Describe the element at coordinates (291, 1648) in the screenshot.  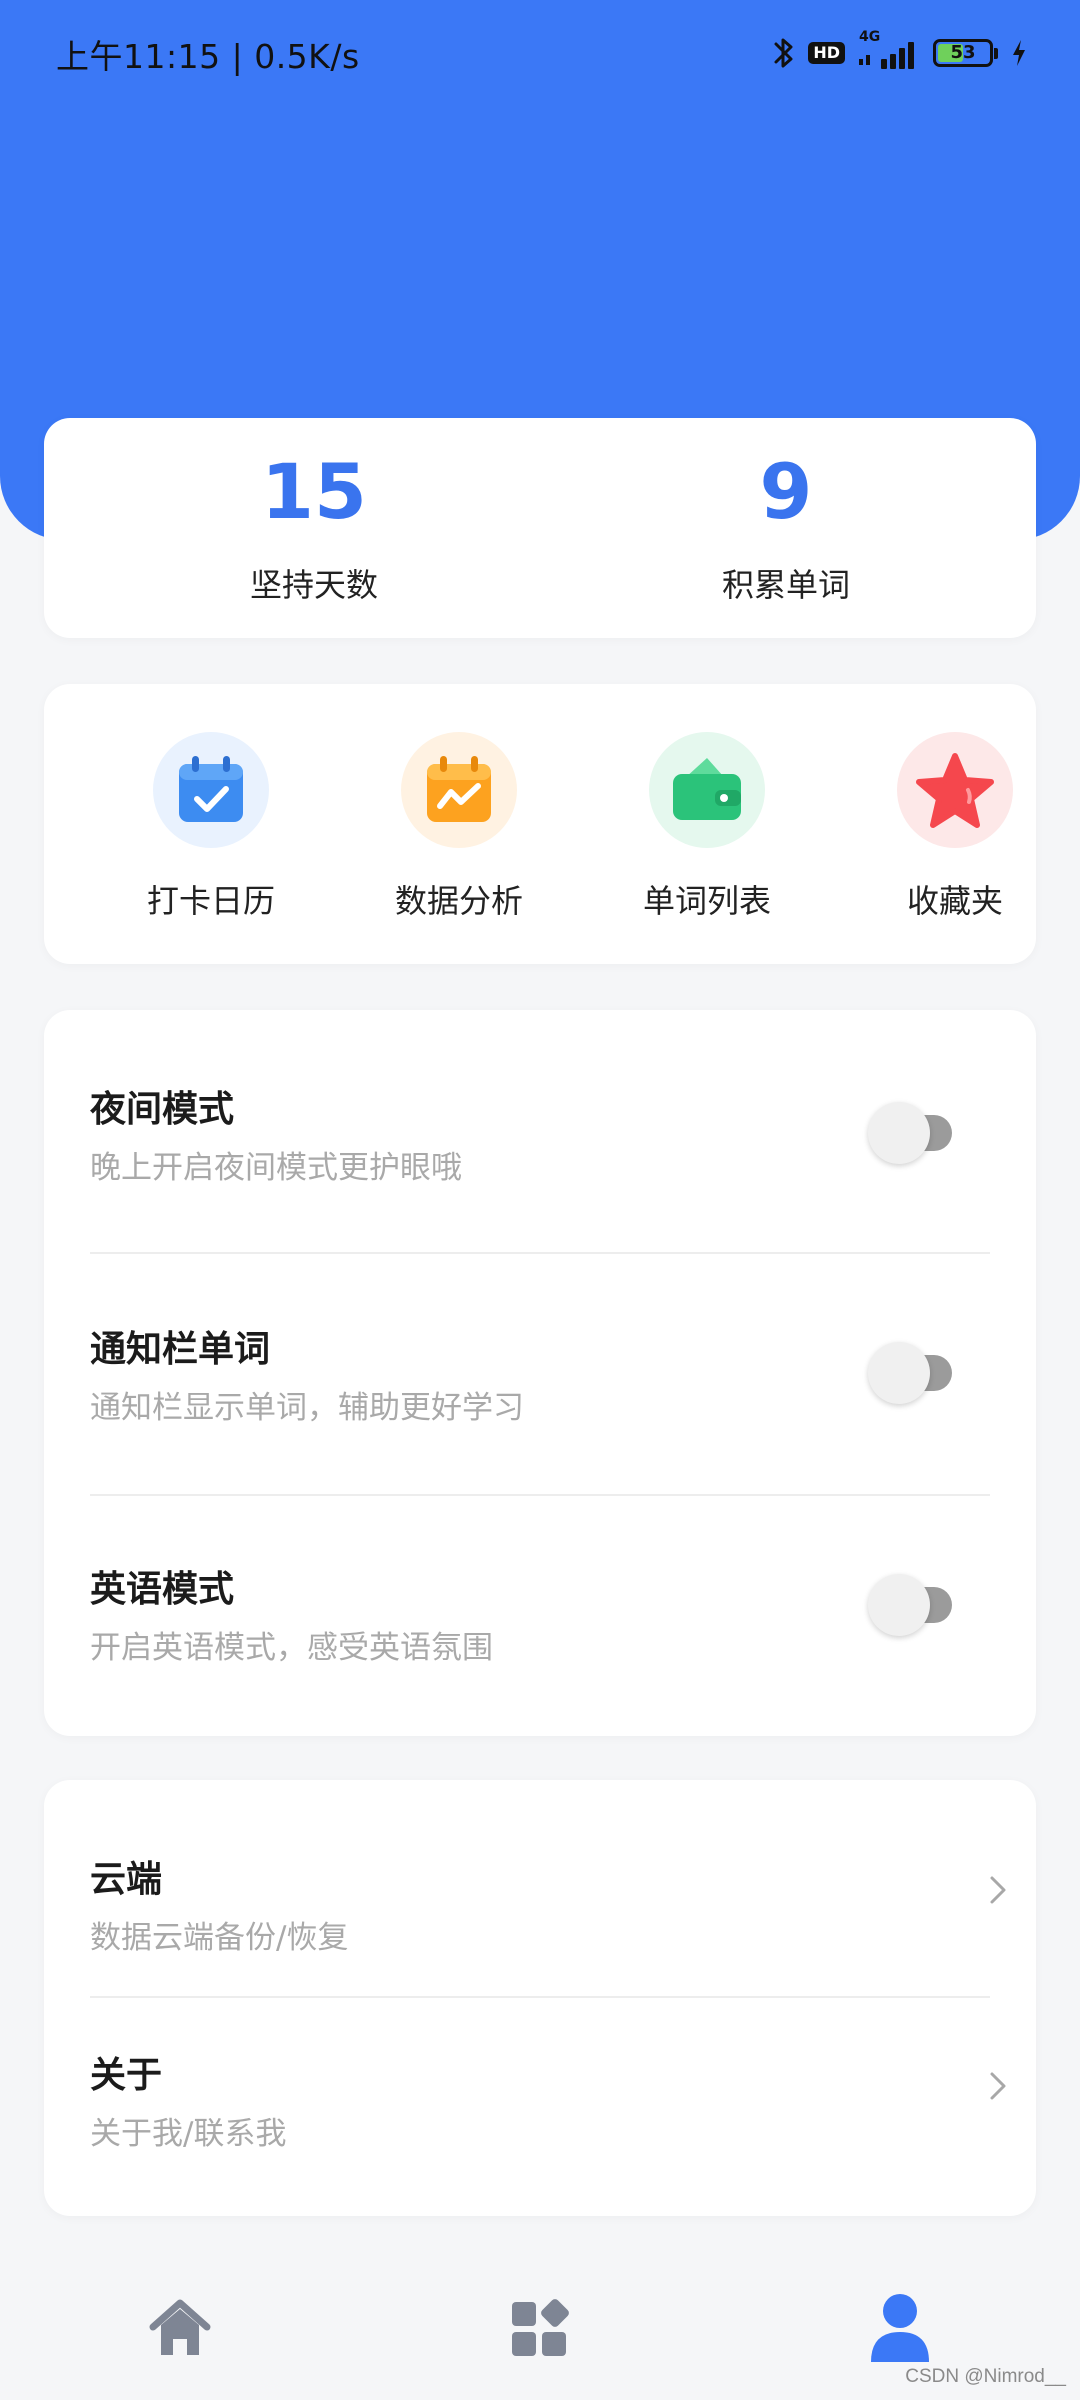
I see `setting-subtitle: 开启英语模式，感受英语氛围` at that location.